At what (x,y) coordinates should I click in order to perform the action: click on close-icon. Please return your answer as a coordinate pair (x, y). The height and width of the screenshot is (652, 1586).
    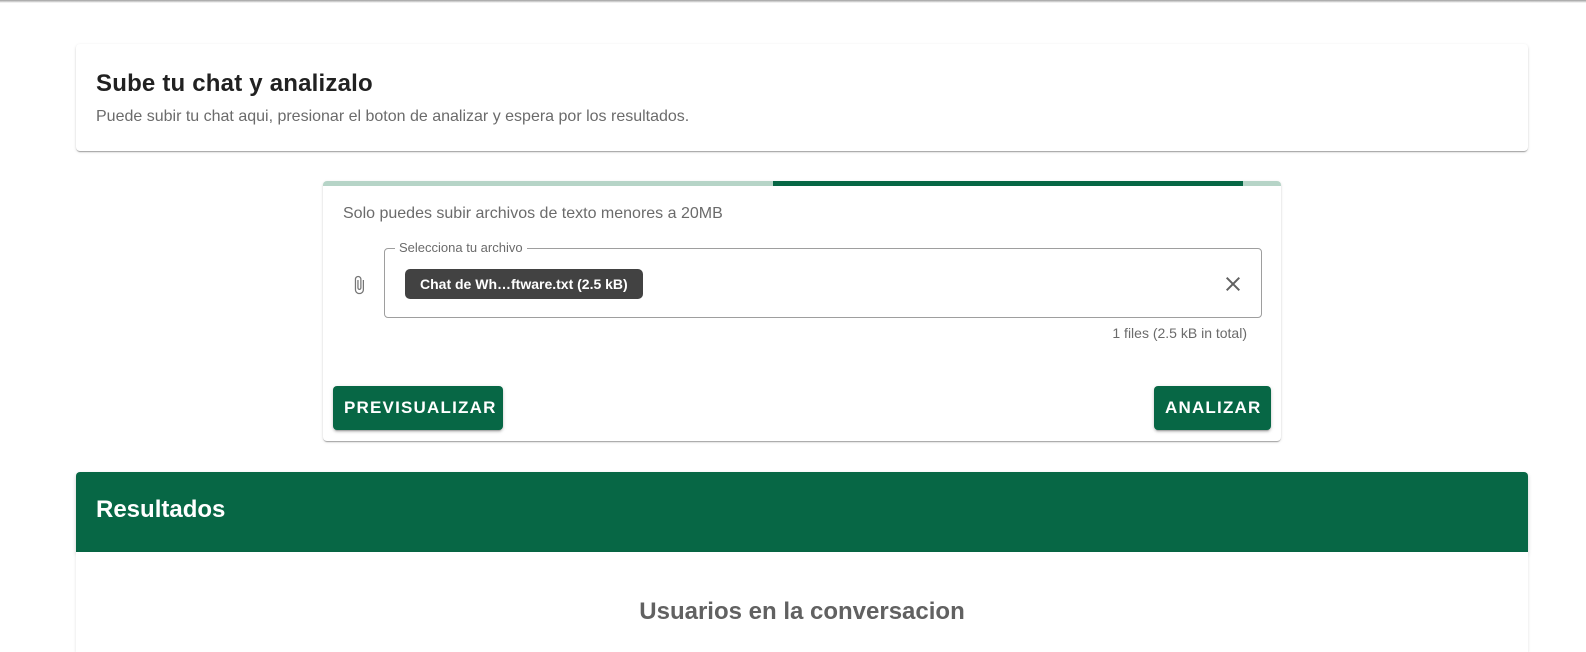
    Looking at the image, I should click on (1233, 284).